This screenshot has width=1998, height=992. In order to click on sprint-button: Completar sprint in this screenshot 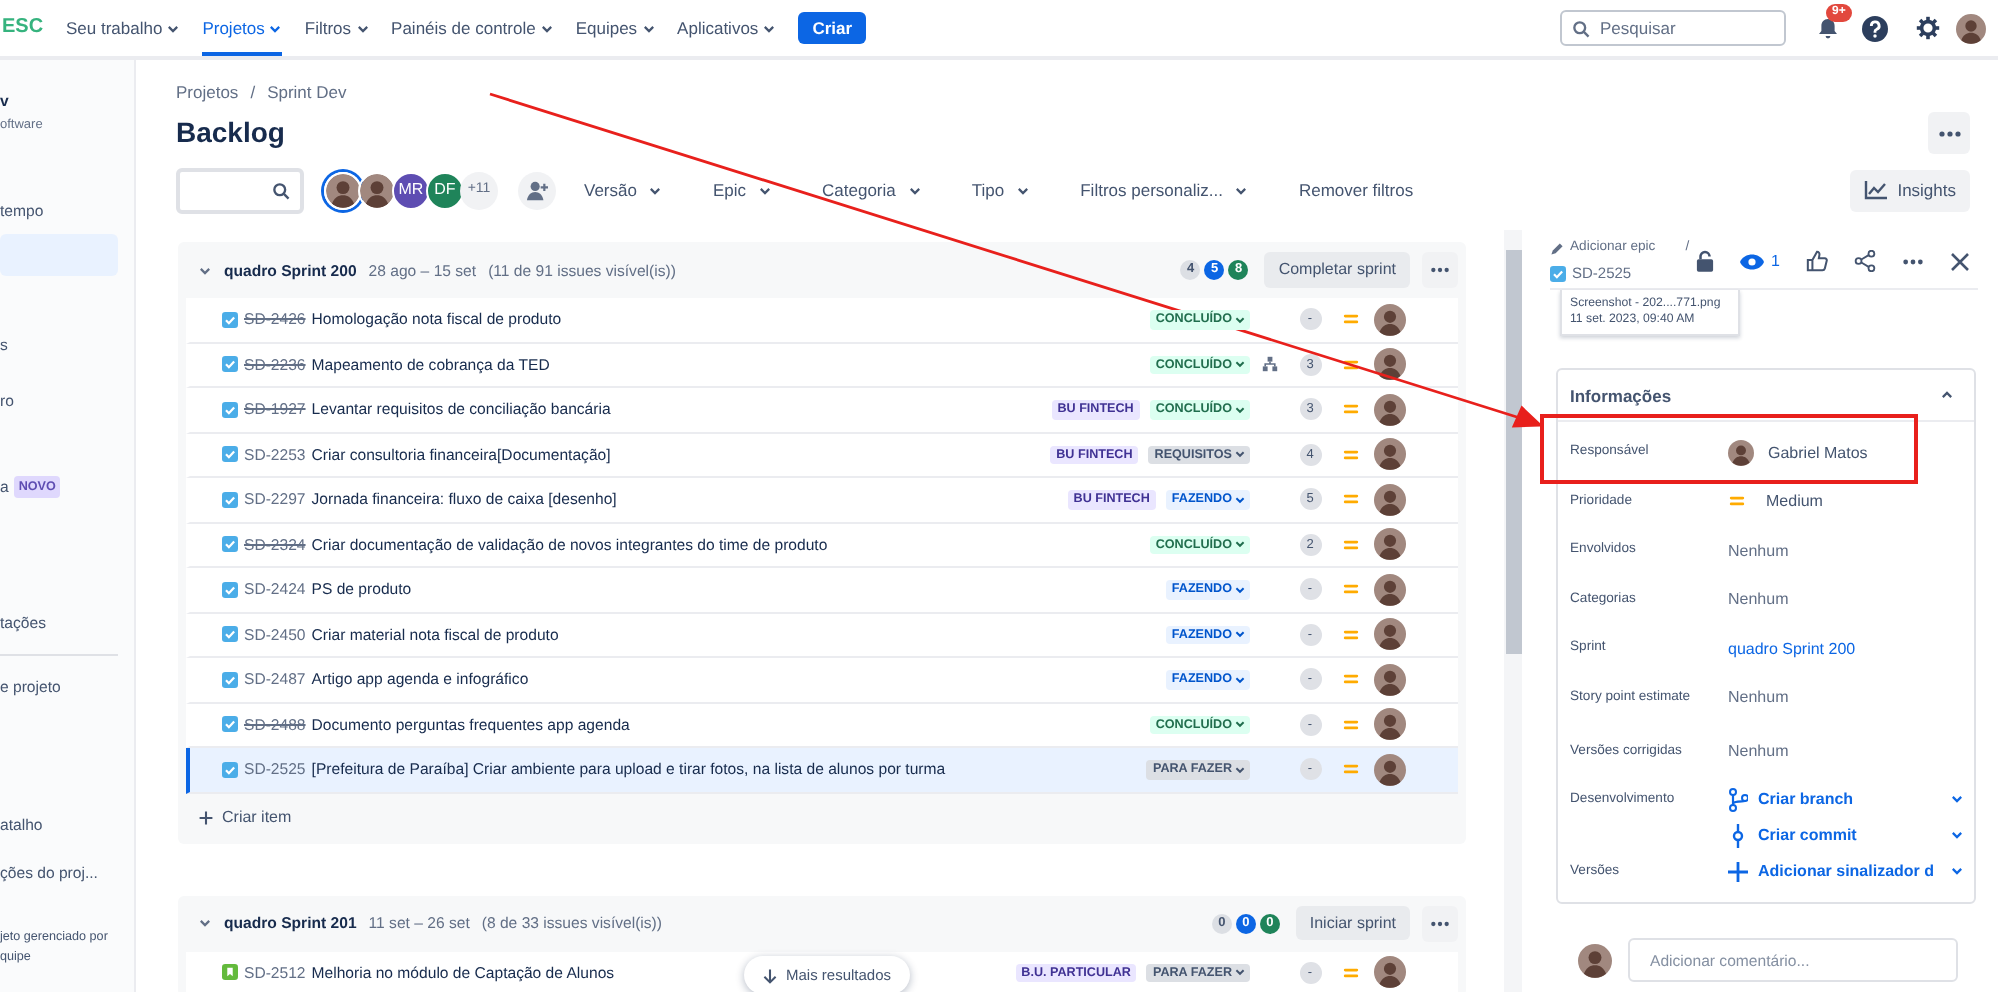, I will do `click(1337, 270)`.